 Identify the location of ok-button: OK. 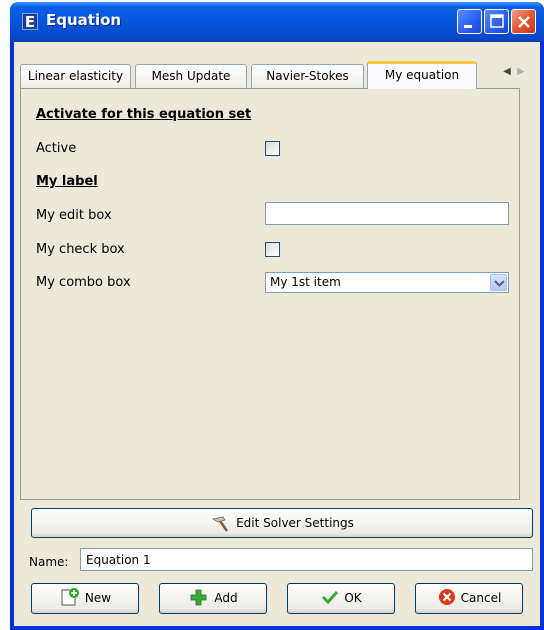
(341, 598).